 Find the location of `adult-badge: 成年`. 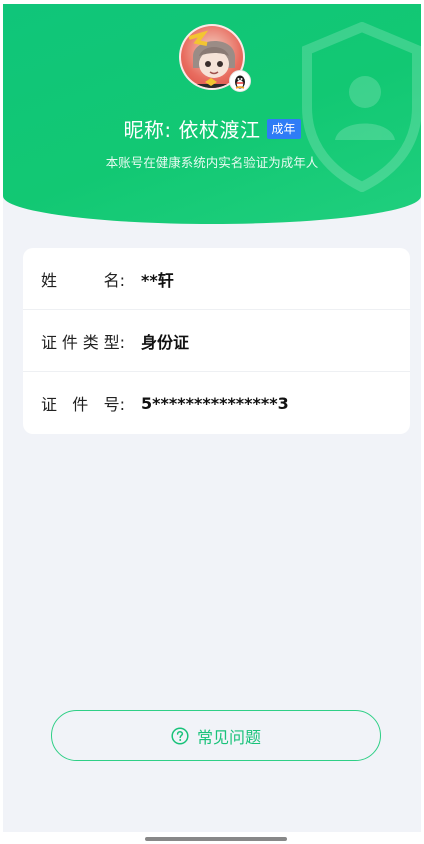

adult-badge: 成年 is located at coordinates (283, 128).